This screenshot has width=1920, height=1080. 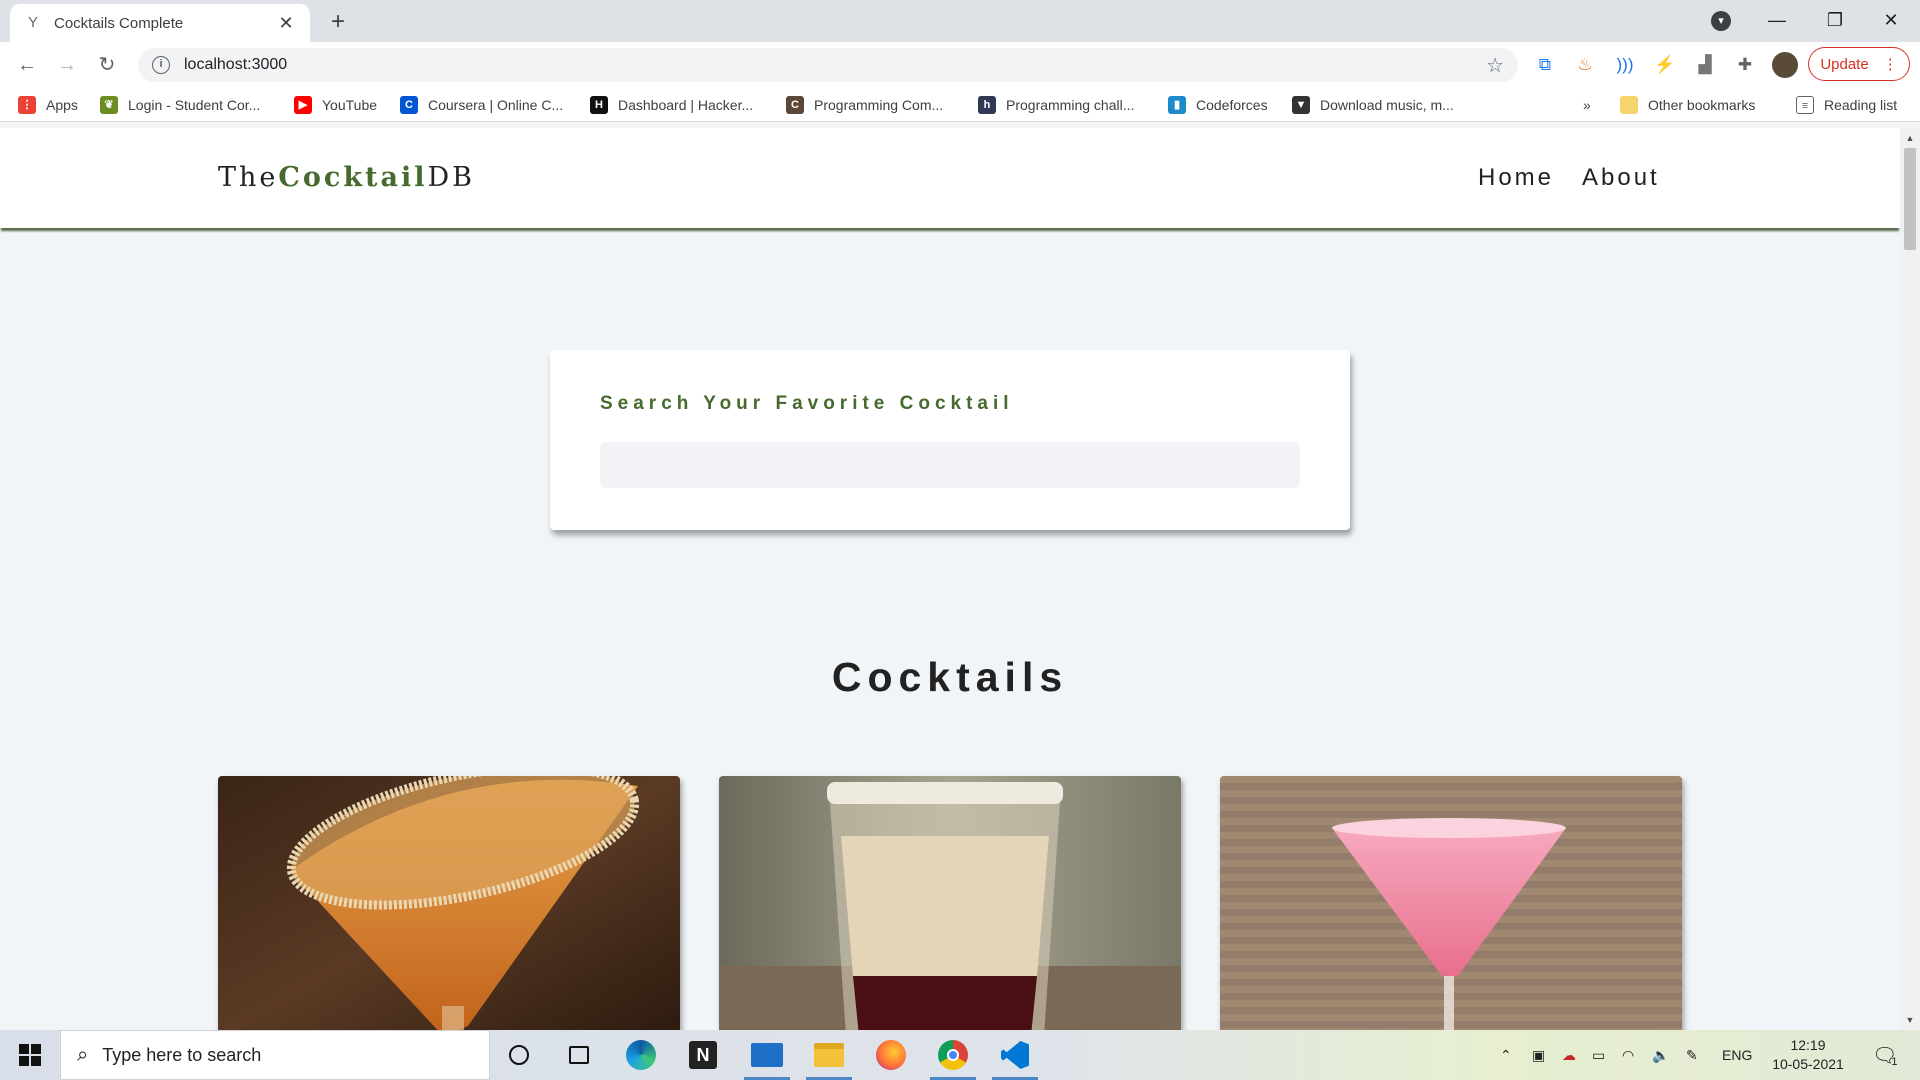 I want to click on pink-martini-glass-image, so click(x=1451, y=903).